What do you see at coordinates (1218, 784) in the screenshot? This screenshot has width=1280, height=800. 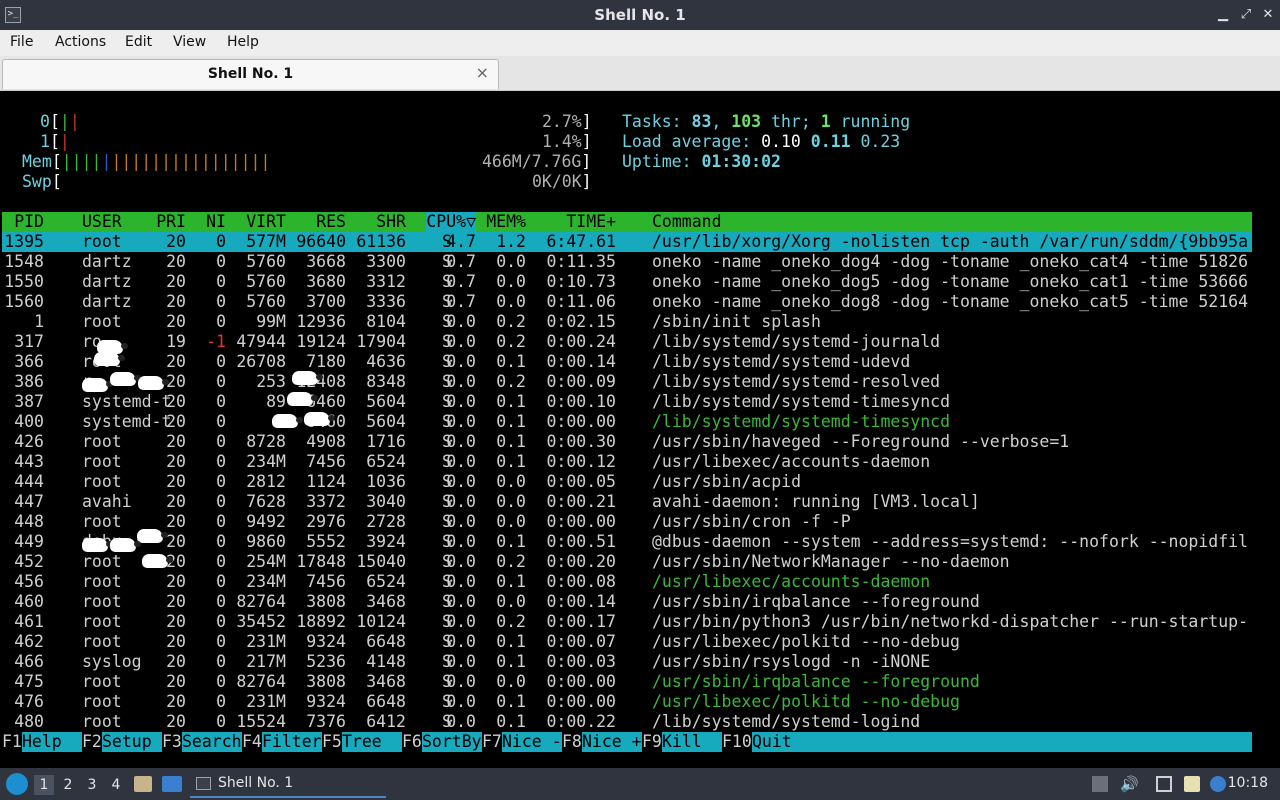 I see `updates-icon` at bounding box center [1218, 784].